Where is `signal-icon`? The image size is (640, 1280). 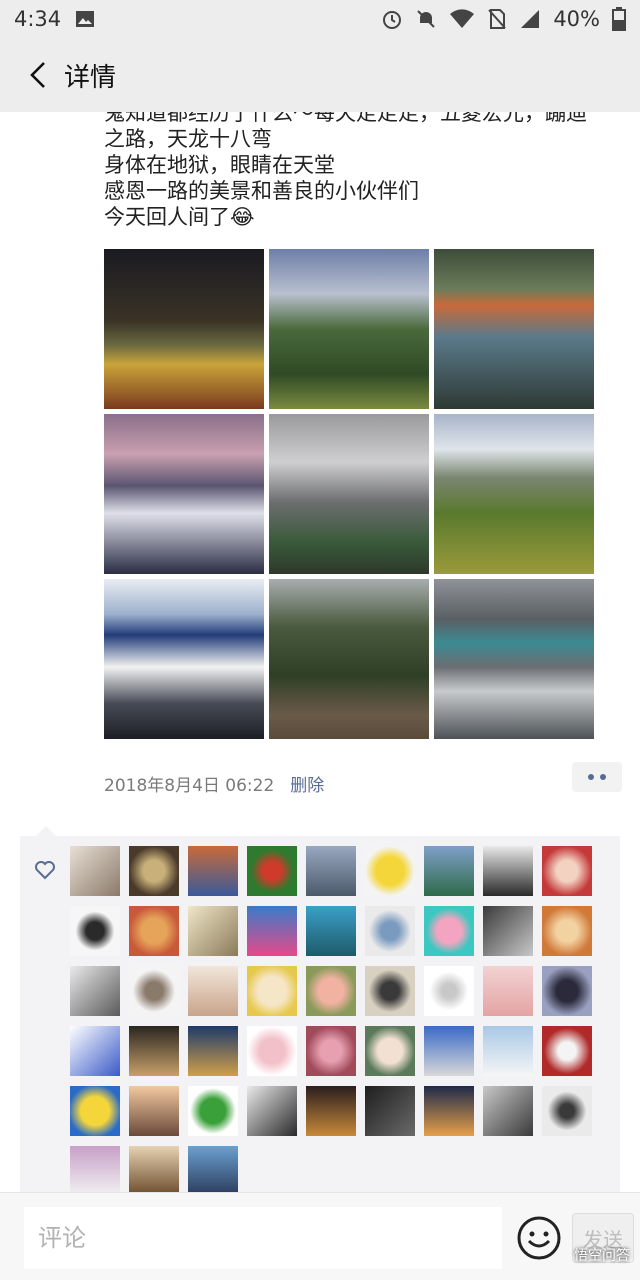 signal-icon is located at coordinates (530, 19).